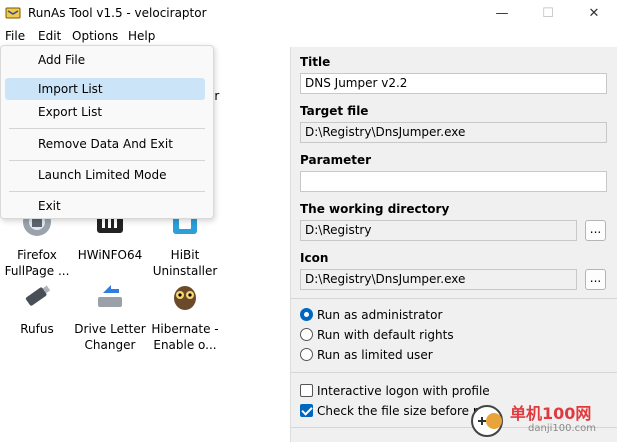 This screenshot has width=617, height=442. Describe the element at coordinates (110, 255) in the screenshot. I see `app-label: HWiNFO64` at that location.